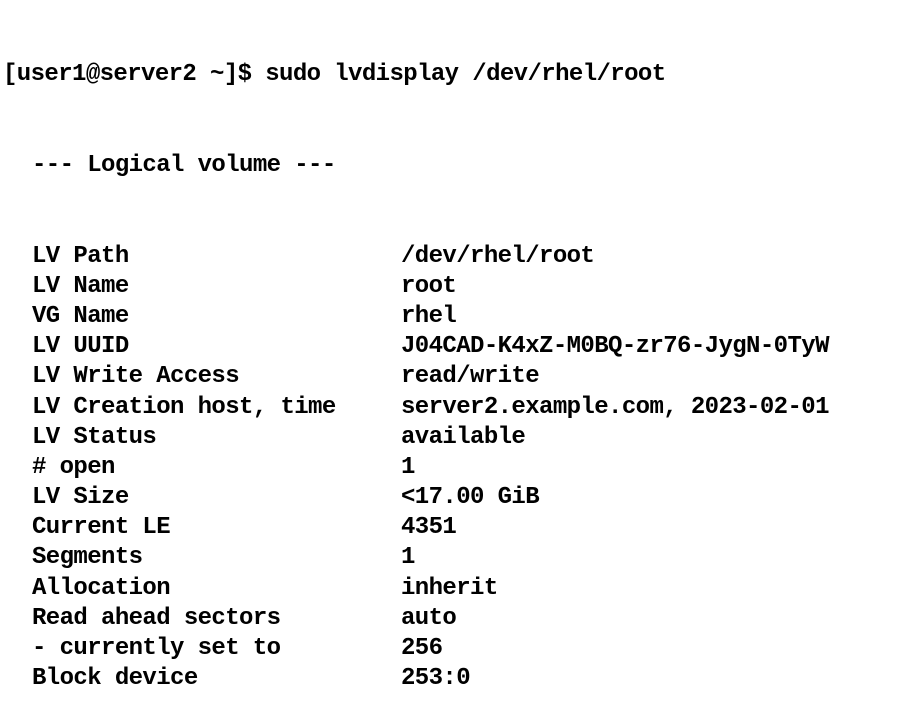 The image size is (902, 725). I want to click on lv-attribute-label: # open, so click(73, 467).